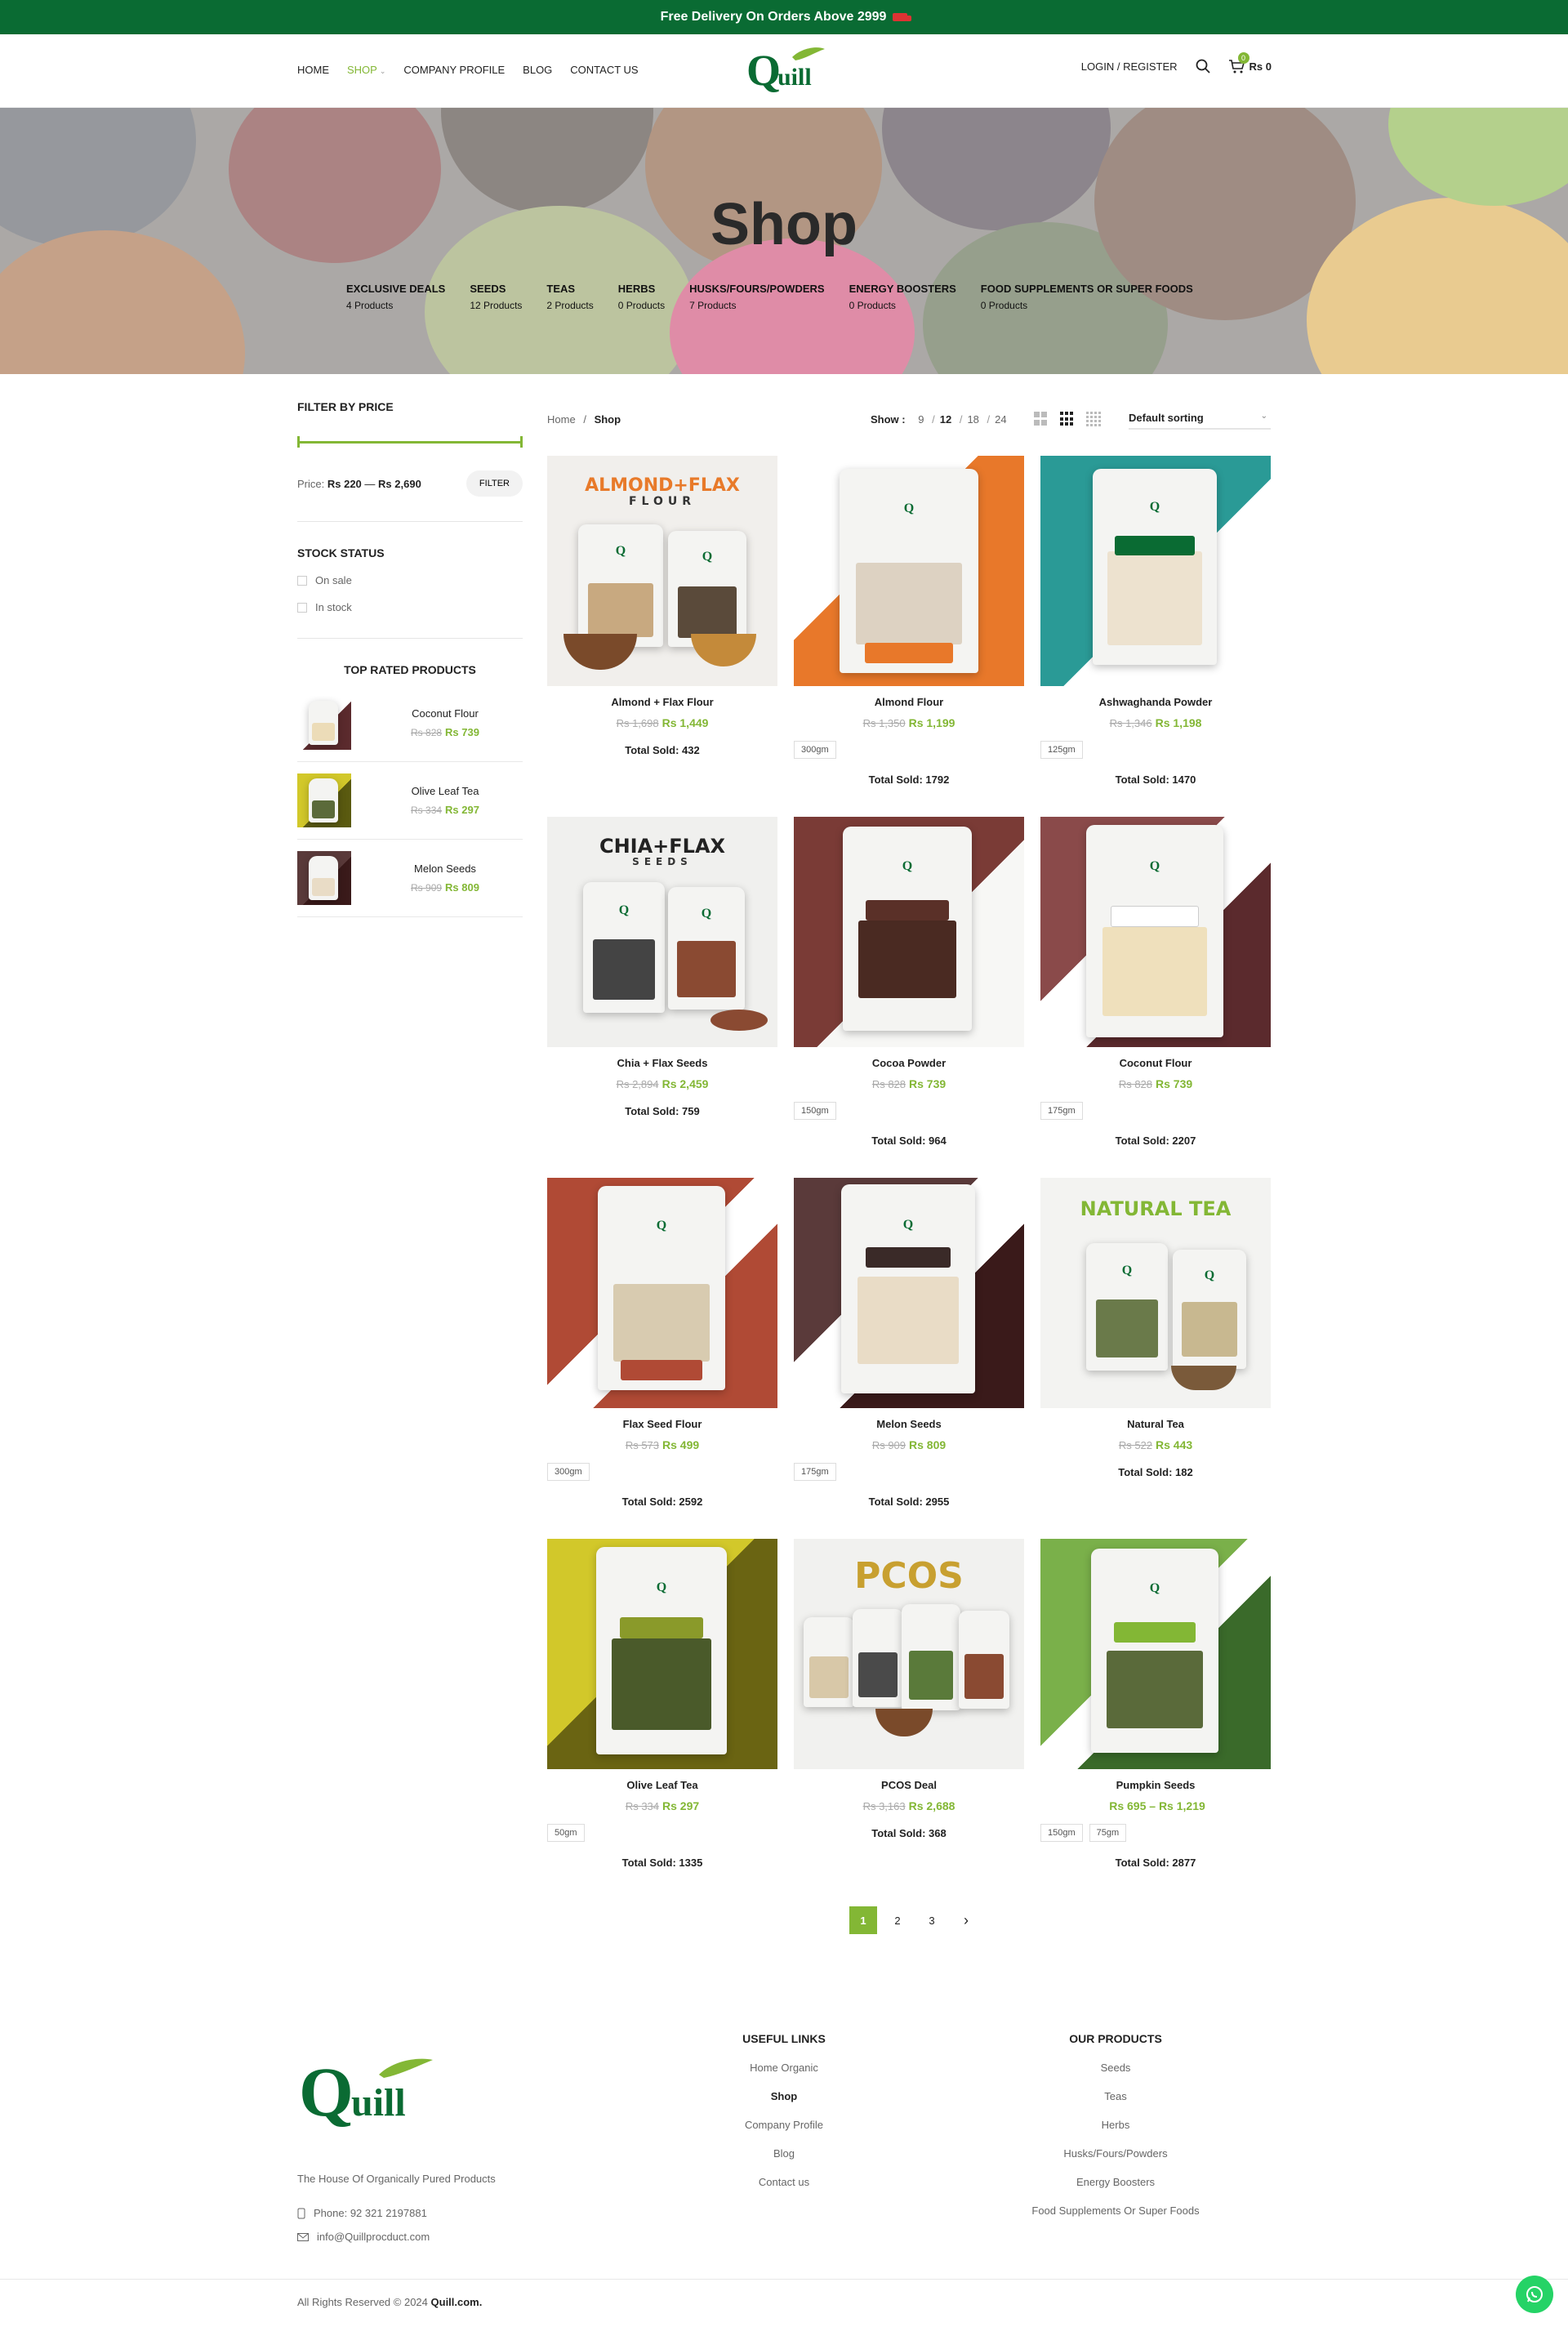  I want to click on footer-link: Blog, so click(784, 2153).